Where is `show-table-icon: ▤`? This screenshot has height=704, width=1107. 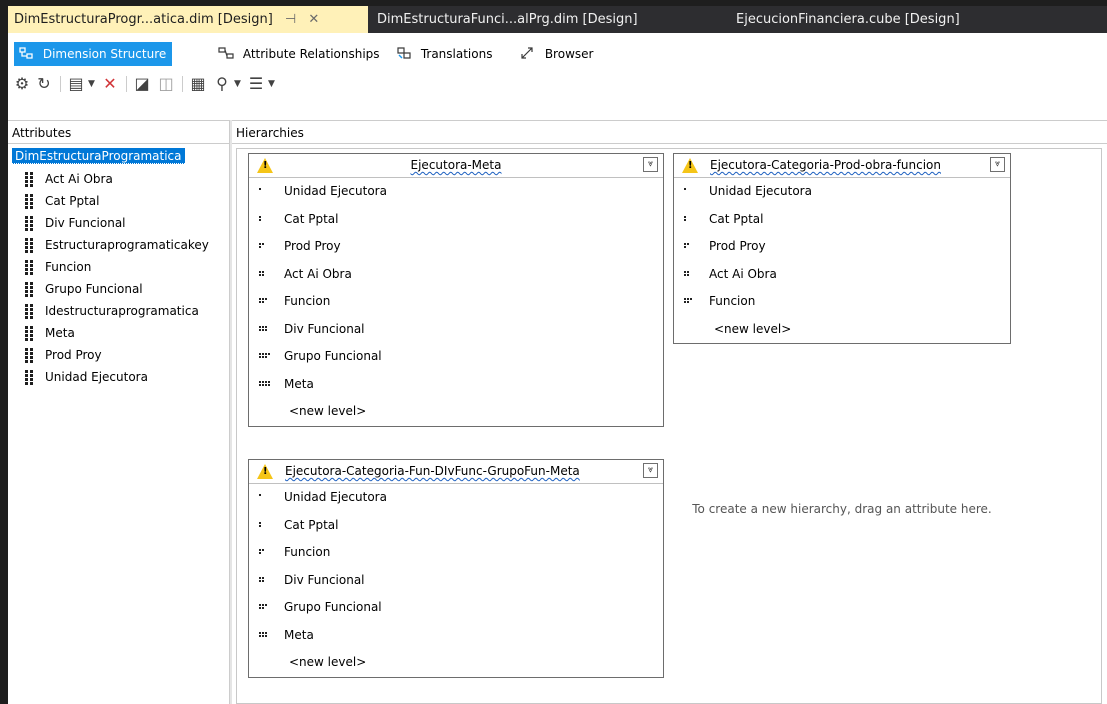
show-table-icon: ▤ is located at coordinates (76, 84).